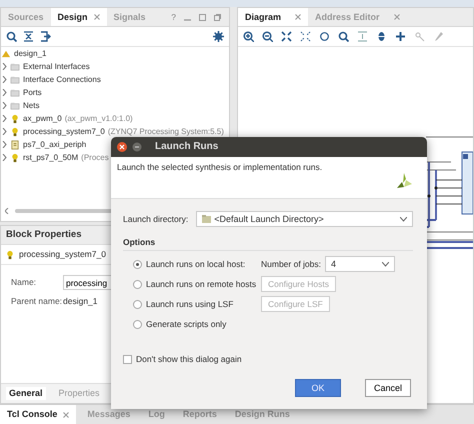 The width and height of the screenshot is (474, 424). Describe the element at coordinates (190, 304) in the screenshot. I see `radio-label: Launch runs using LSF` at that location.